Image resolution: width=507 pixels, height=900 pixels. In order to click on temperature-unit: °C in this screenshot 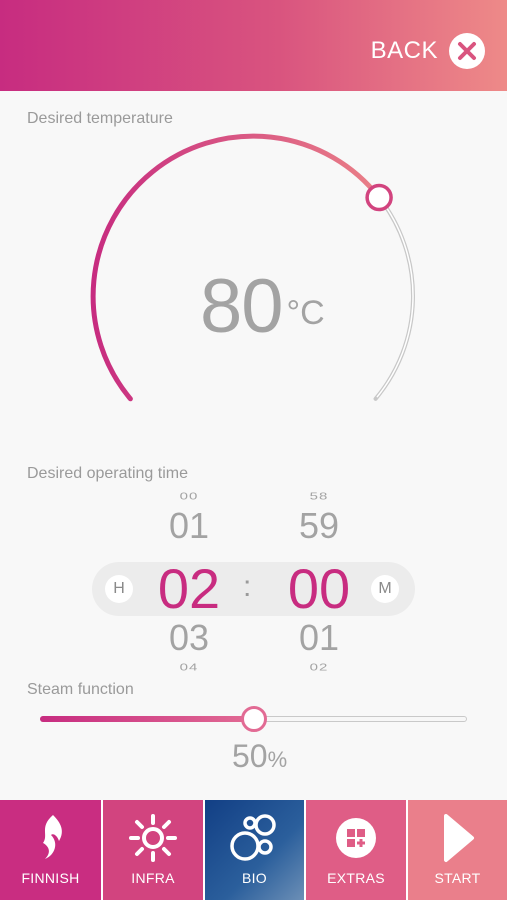, I will do `click(305, 313)`.